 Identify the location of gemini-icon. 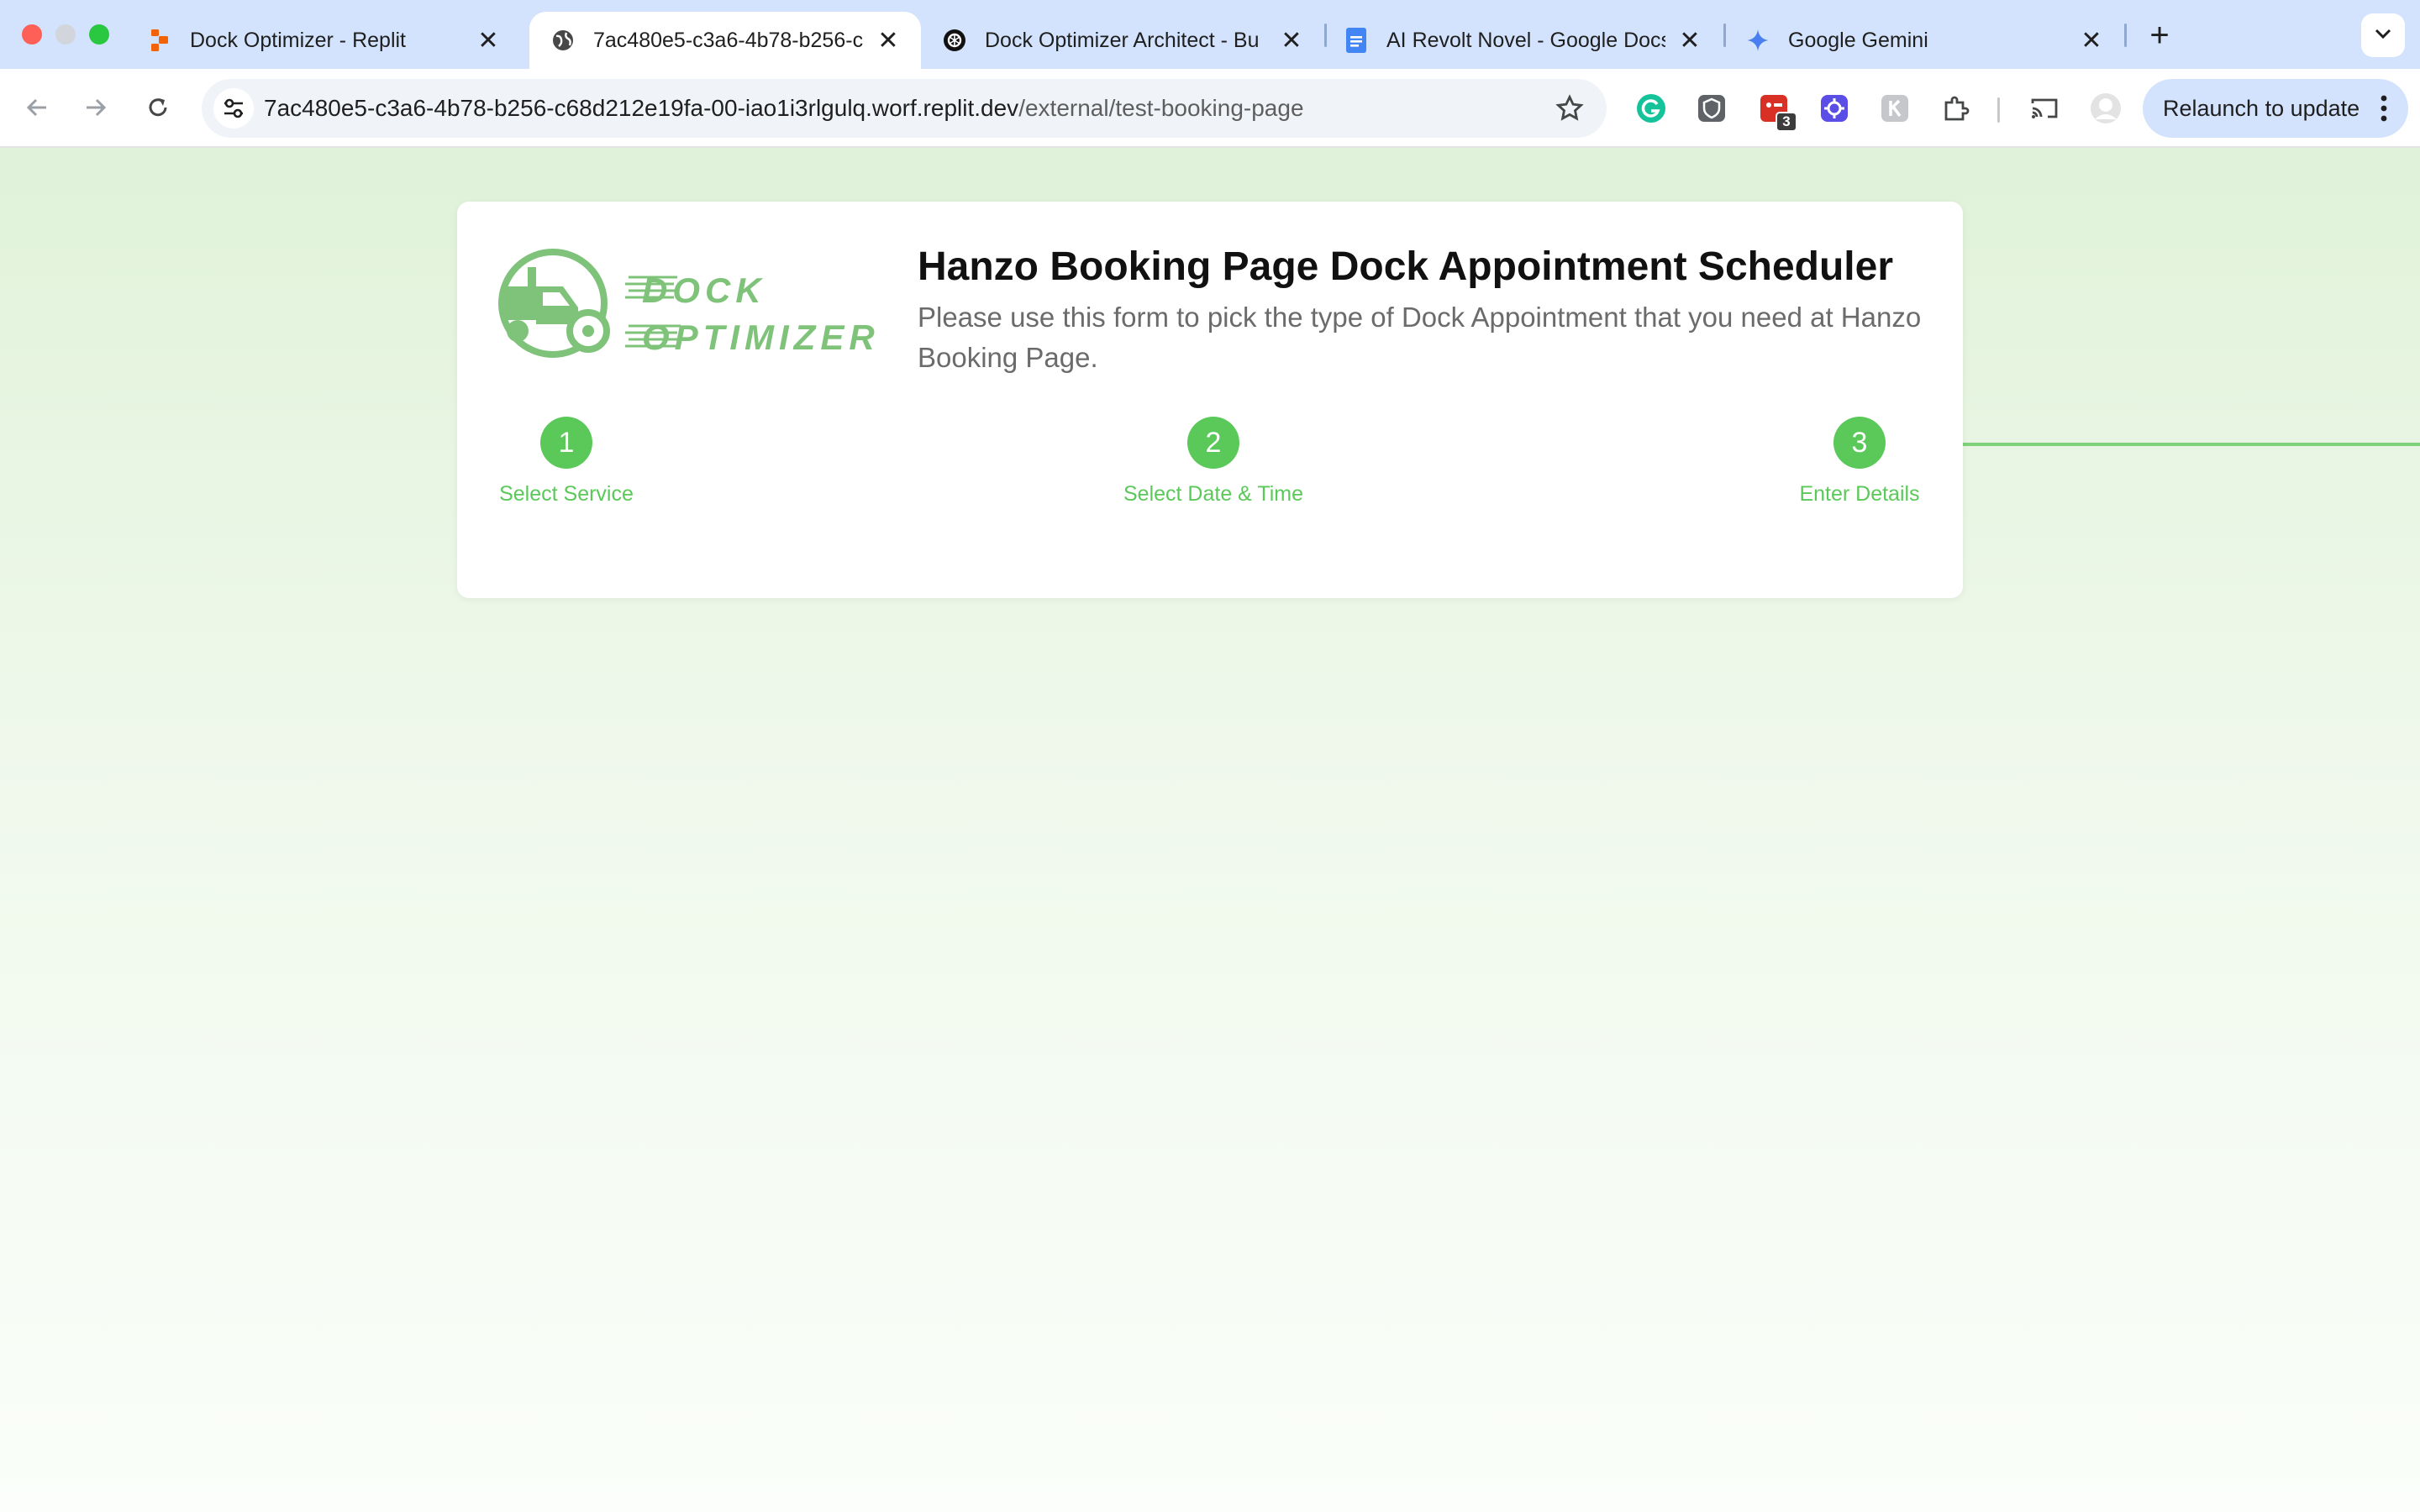
(1758, 40).